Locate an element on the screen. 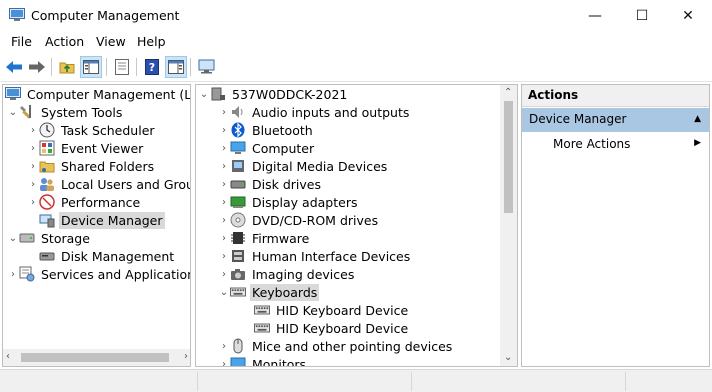 The width and height of the screenshot is (712, 392). monitor-icon is located at coordinates (238, 361).